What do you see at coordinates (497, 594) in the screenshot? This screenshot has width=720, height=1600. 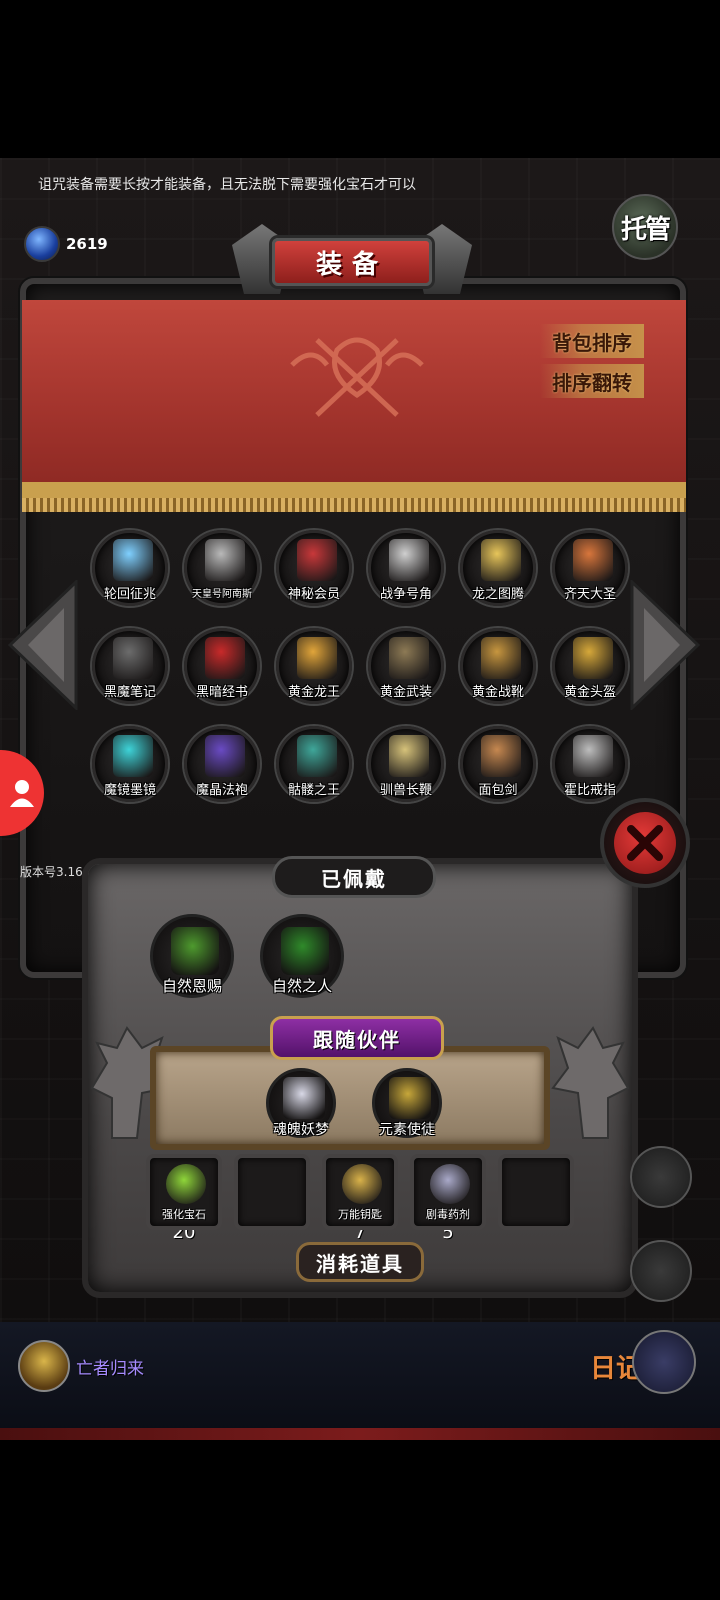 I see `item-label: 龙之图腾` at bounding box center [497, 594].